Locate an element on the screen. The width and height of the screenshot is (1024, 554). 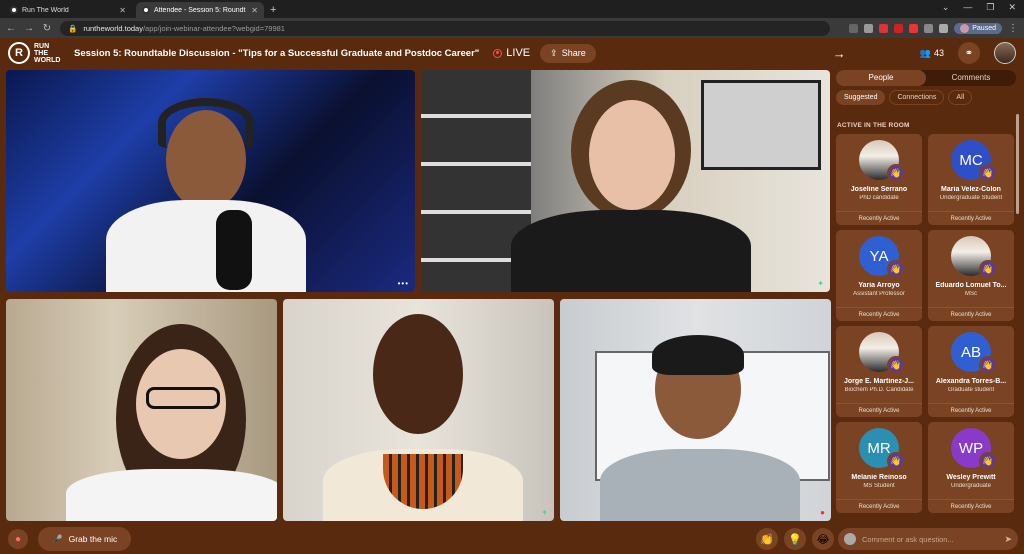
link-icon: ⚭ is located at coordinates (969, 53).